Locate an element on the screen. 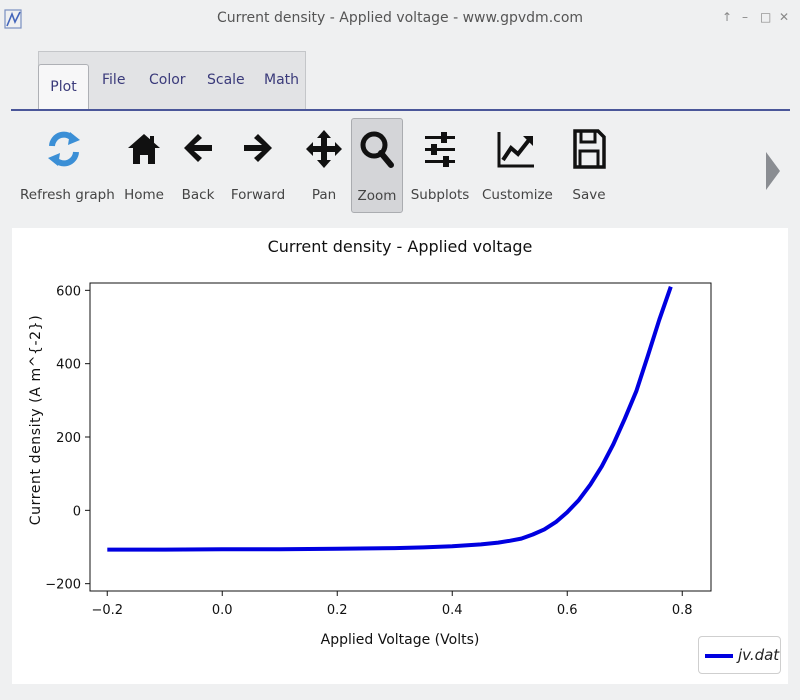 This screenshot has width=800, height=700. x-tick-label: 0.6 is located at coordinates (567, 610).